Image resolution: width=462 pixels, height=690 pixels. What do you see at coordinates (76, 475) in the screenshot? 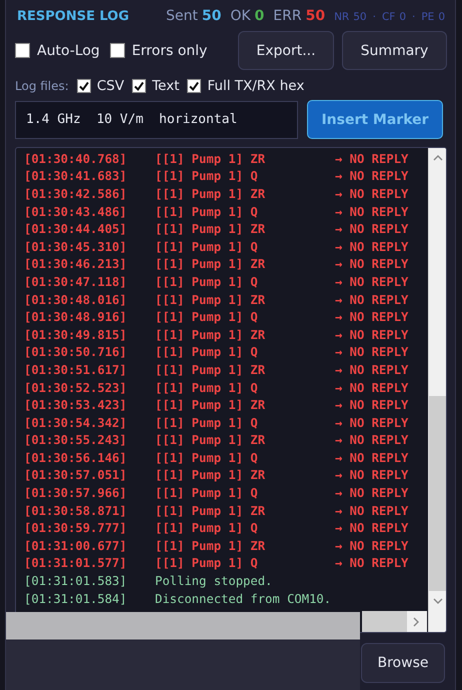
I see `log-timestamp: [01:30:57.051]` at bounding box center [76, 475].